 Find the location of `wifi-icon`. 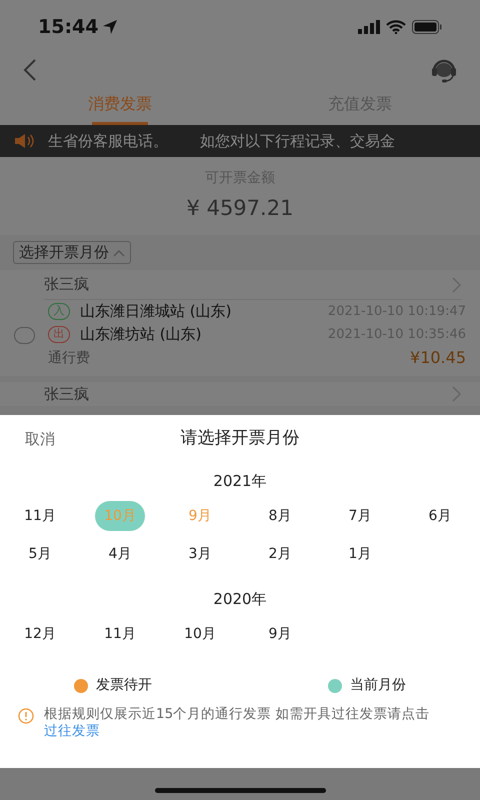

wifi-icon is located at coordinates (396, 27).